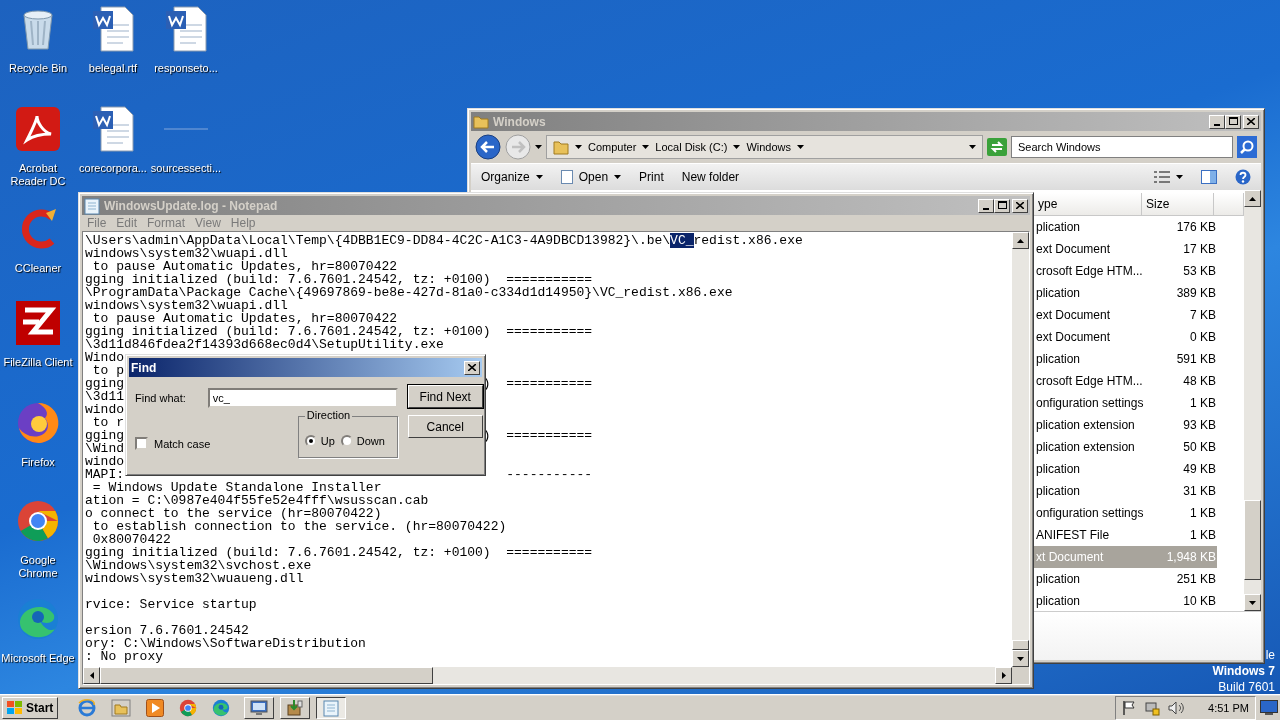 The width and height of the screenshot is (1280, 720). What do you see at coordinates (612, 147) in the screenshot?
I see `breadcrumb-item: Computer` at bounding box center [612, 147].